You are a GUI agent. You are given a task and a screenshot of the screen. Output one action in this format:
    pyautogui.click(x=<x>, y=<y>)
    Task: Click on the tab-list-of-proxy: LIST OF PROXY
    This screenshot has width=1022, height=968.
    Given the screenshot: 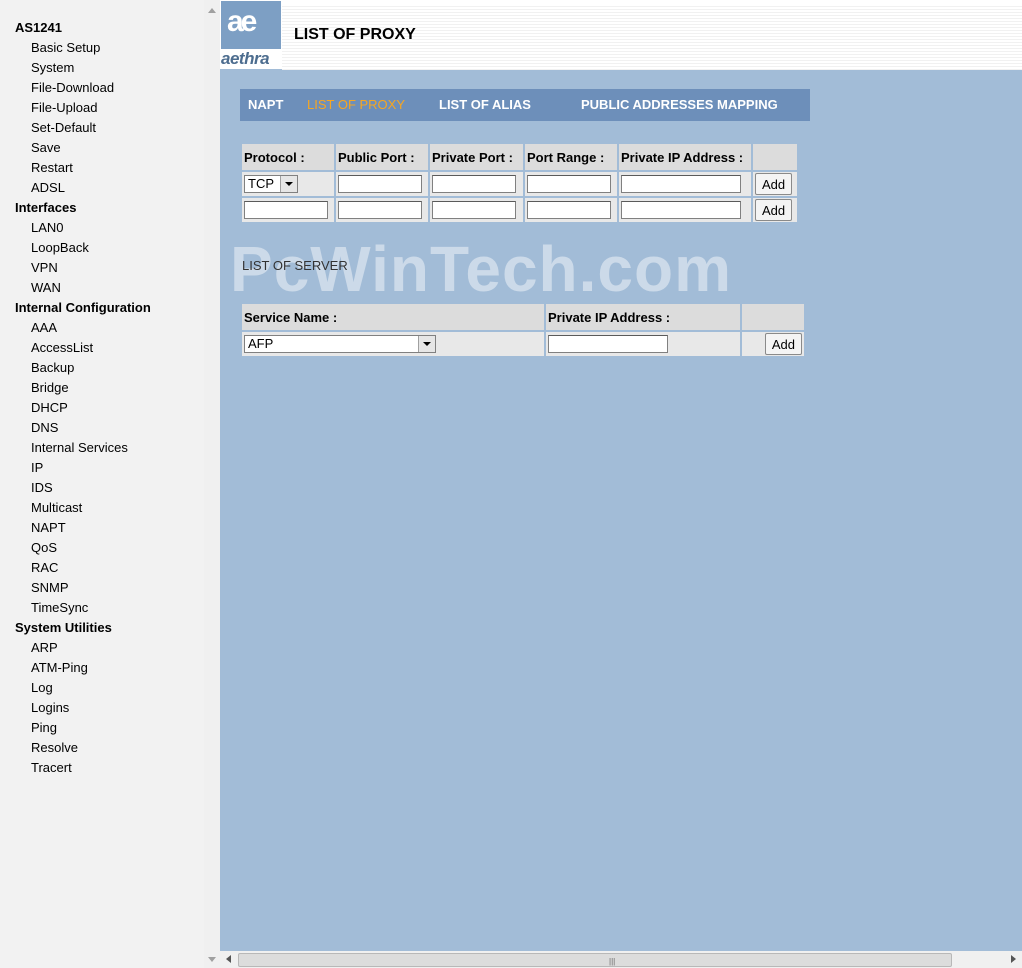 What is the action you would take?
    pyautogui.click(x=356, y=105)
    